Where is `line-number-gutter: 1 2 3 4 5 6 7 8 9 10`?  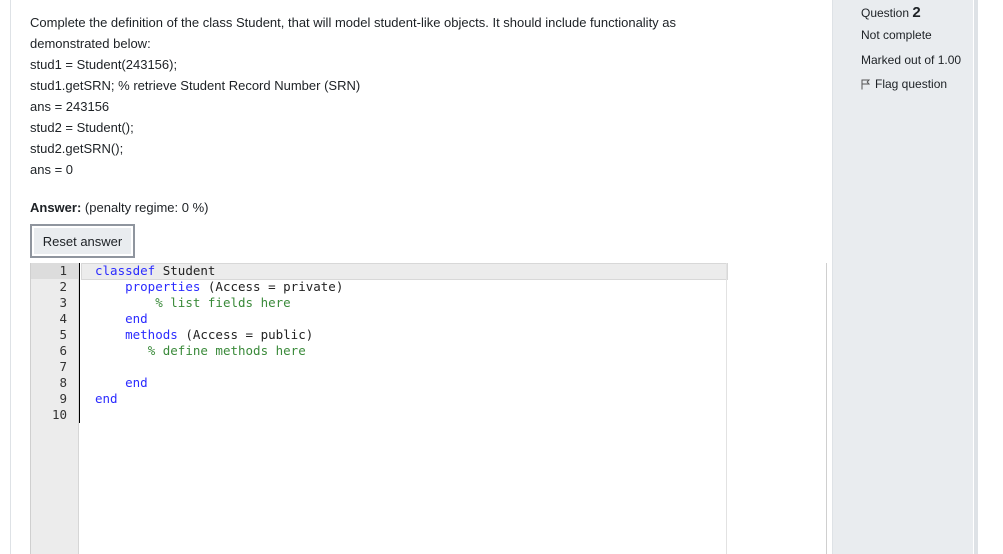 line-number-gutter: 1 2 3 4 5 6 7 8 9 10 is located at coordinates (55, 408).